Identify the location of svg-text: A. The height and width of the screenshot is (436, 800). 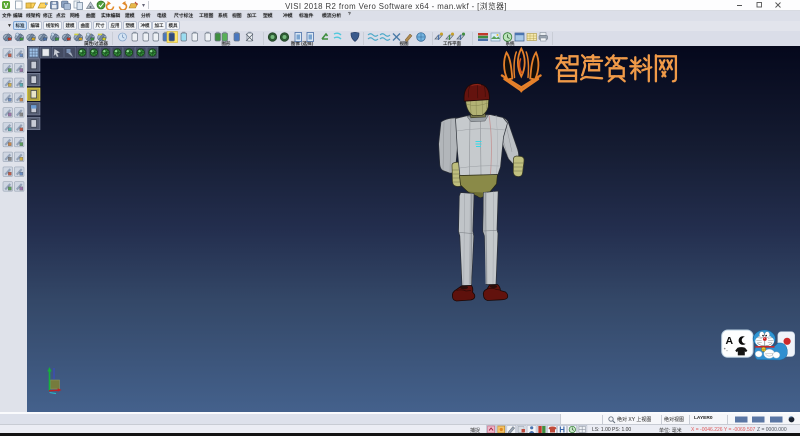
(730, 341).